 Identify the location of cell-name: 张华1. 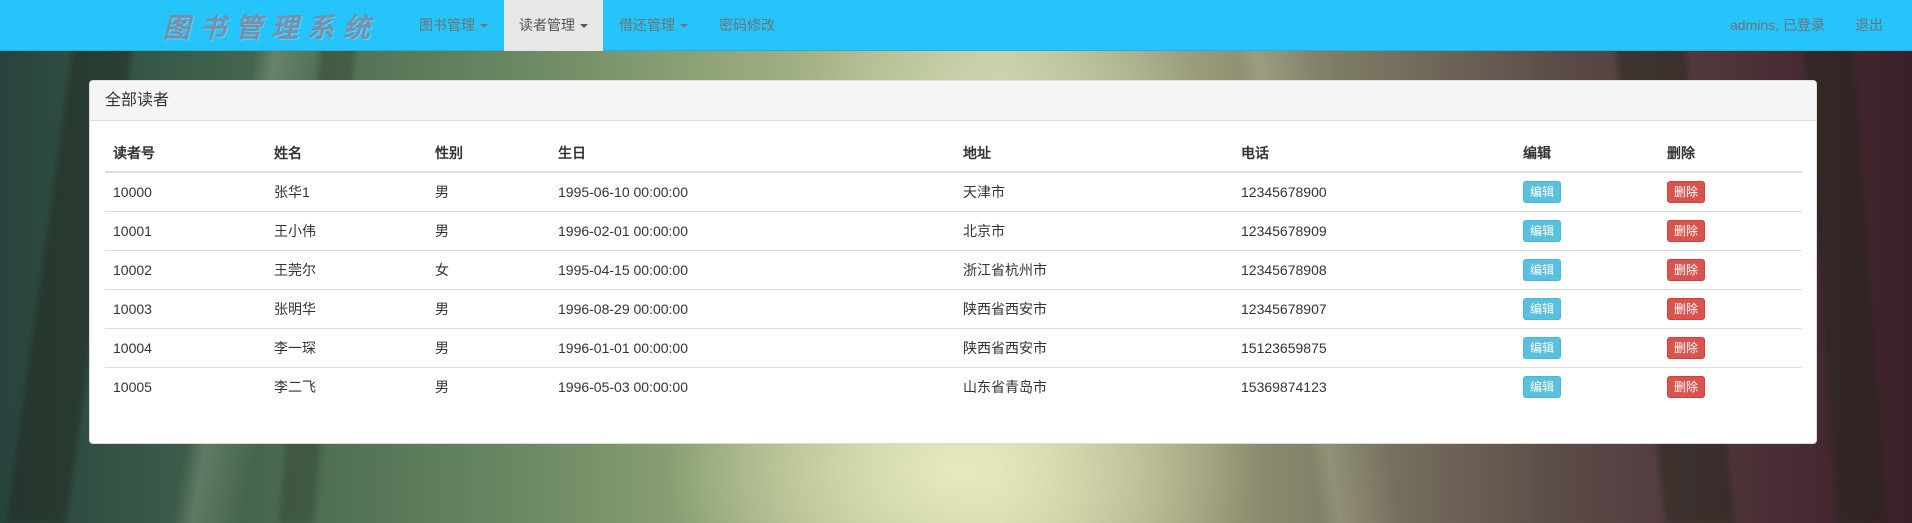
(346, 192).